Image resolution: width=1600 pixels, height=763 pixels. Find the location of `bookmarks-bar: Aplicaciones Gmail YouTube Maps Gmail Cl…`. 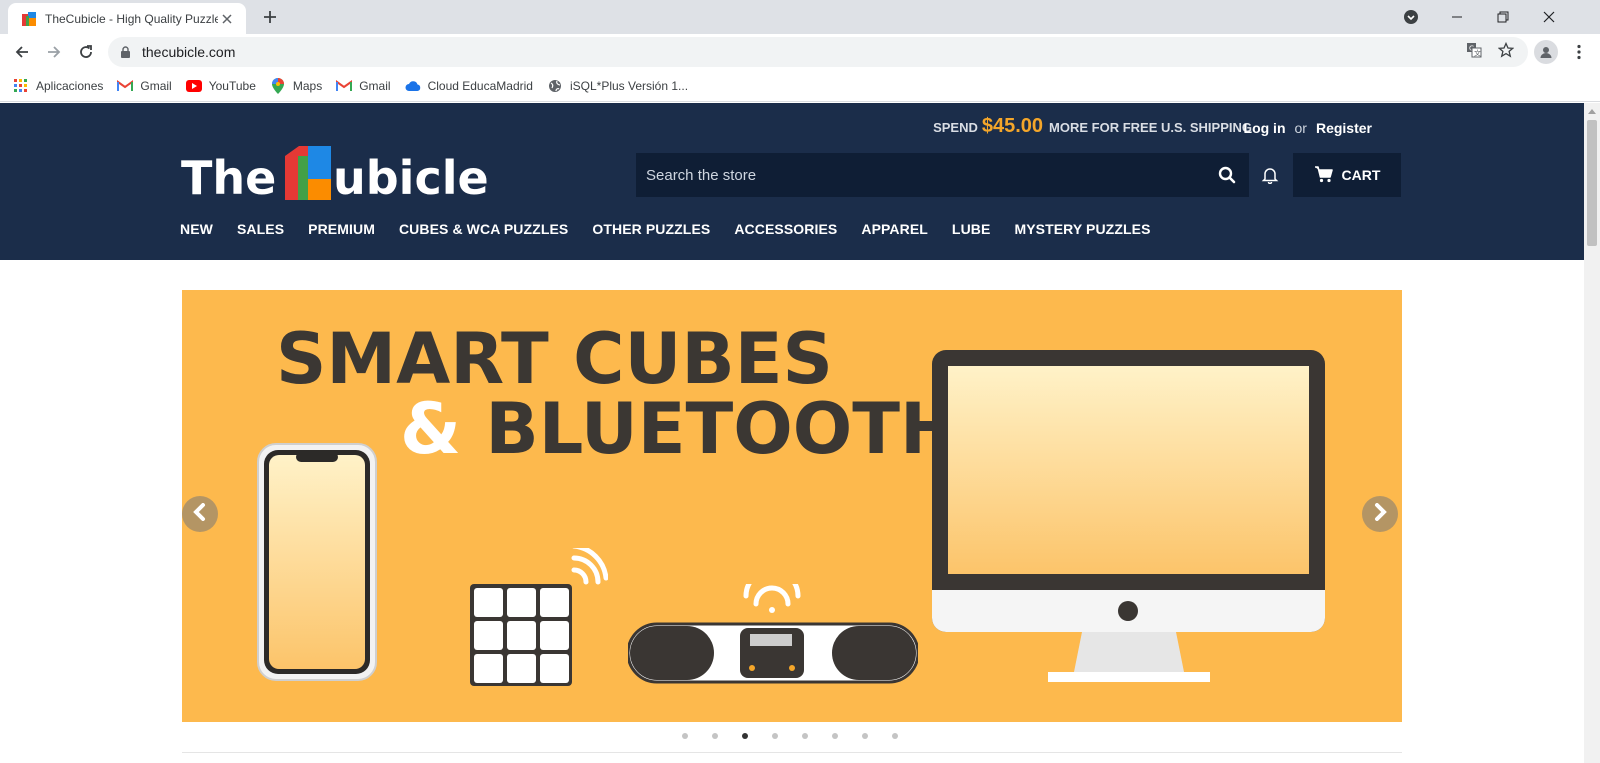

bookmarks-bar: Aplicaciones Gmail YouTube Maps Gmail Cl… is located at coordinates (800, 86).